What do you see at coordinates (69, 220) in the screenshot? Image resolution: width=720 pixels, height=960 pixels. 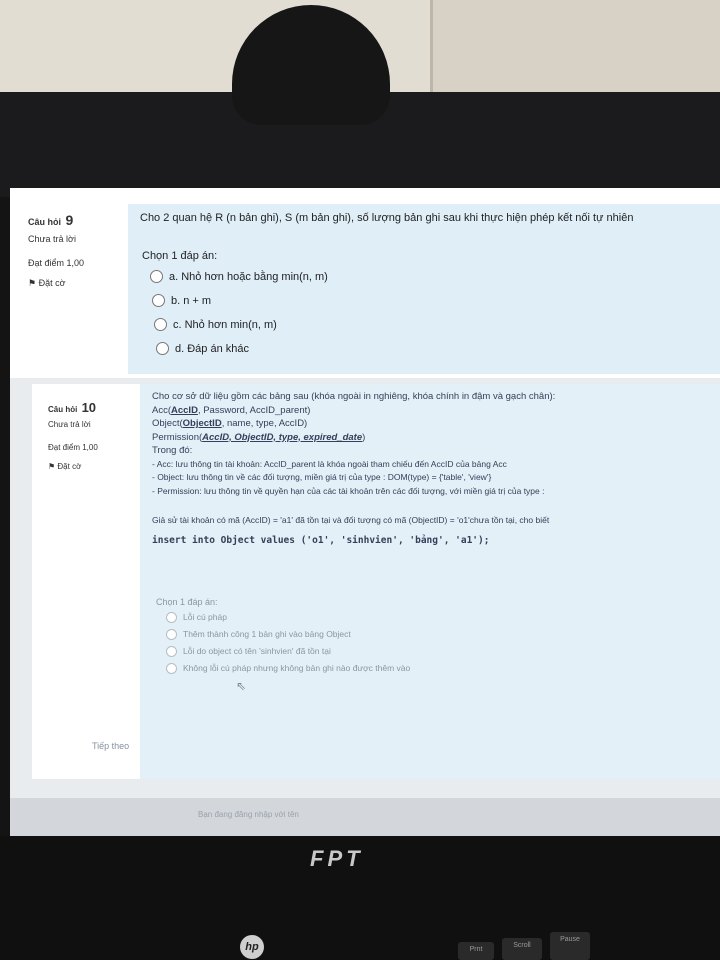 I see `question-number: 9` at bounding box center [69, 220].